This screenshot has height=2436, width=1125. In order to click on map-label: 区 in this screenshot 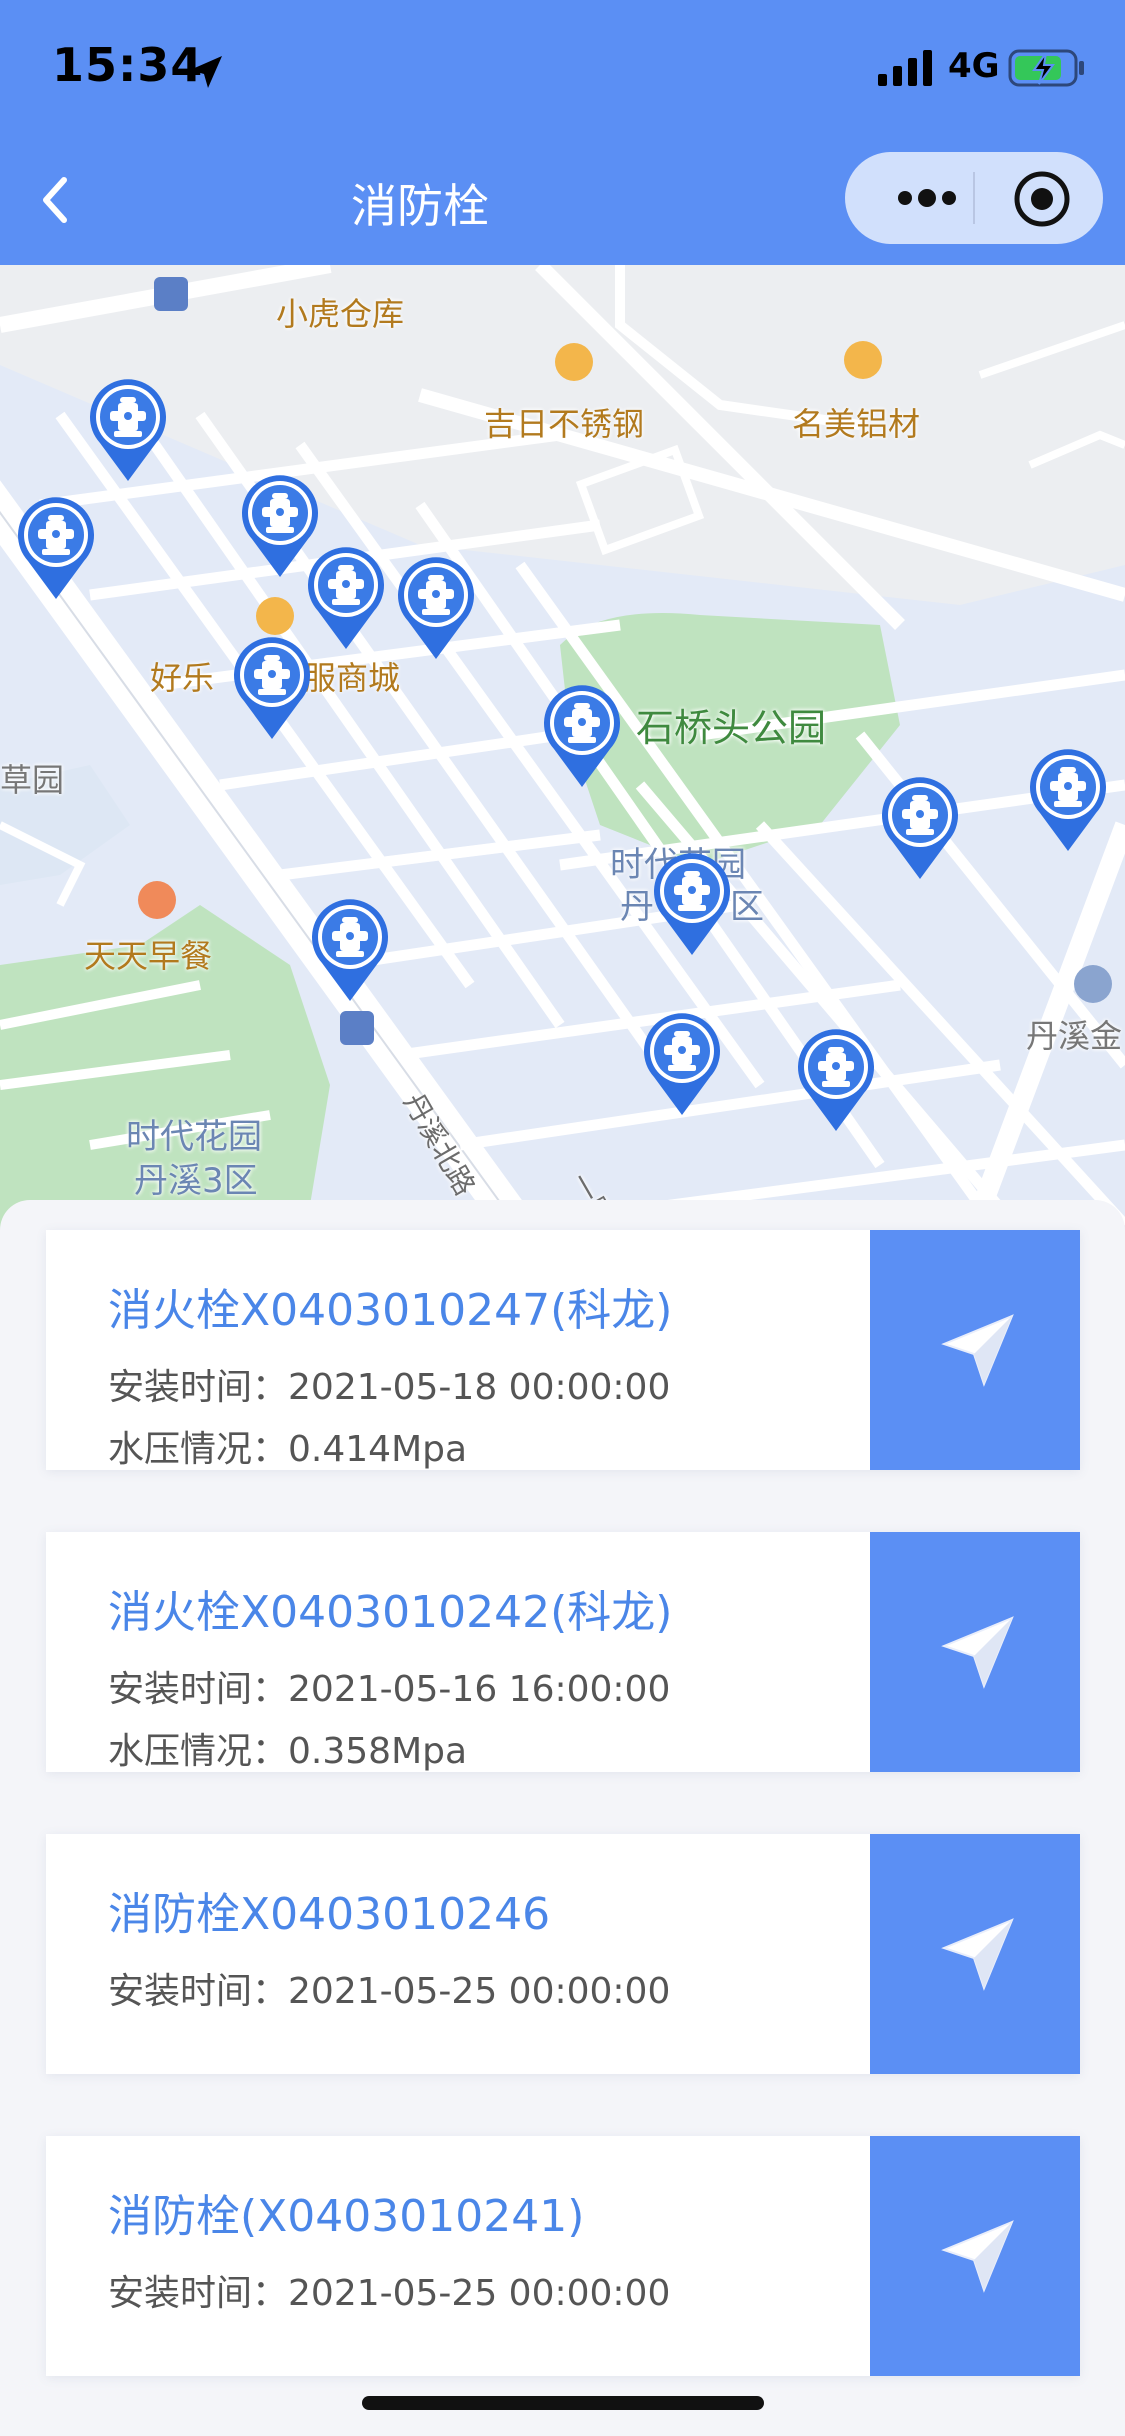, I will do `click(747, 907)`.